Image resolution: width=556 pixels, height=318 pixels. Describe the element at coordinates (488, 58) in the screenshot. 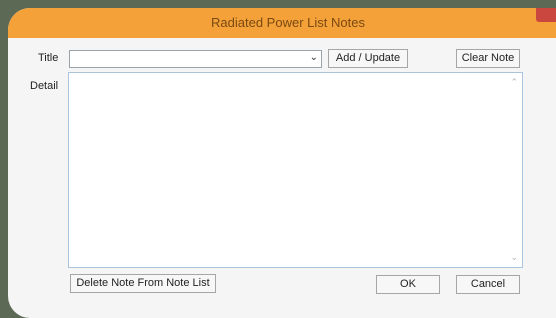

I see `clear-note-button: Clear Note` at that location.